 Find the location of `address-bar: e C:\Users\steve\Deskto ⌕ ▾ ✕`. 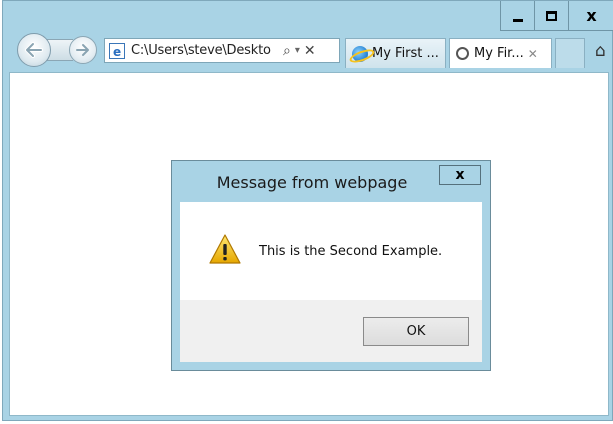

address-bar: e C:\Users\steve\Deskto ⌕ ▾ ✕ is located at coordinates (222, 50).